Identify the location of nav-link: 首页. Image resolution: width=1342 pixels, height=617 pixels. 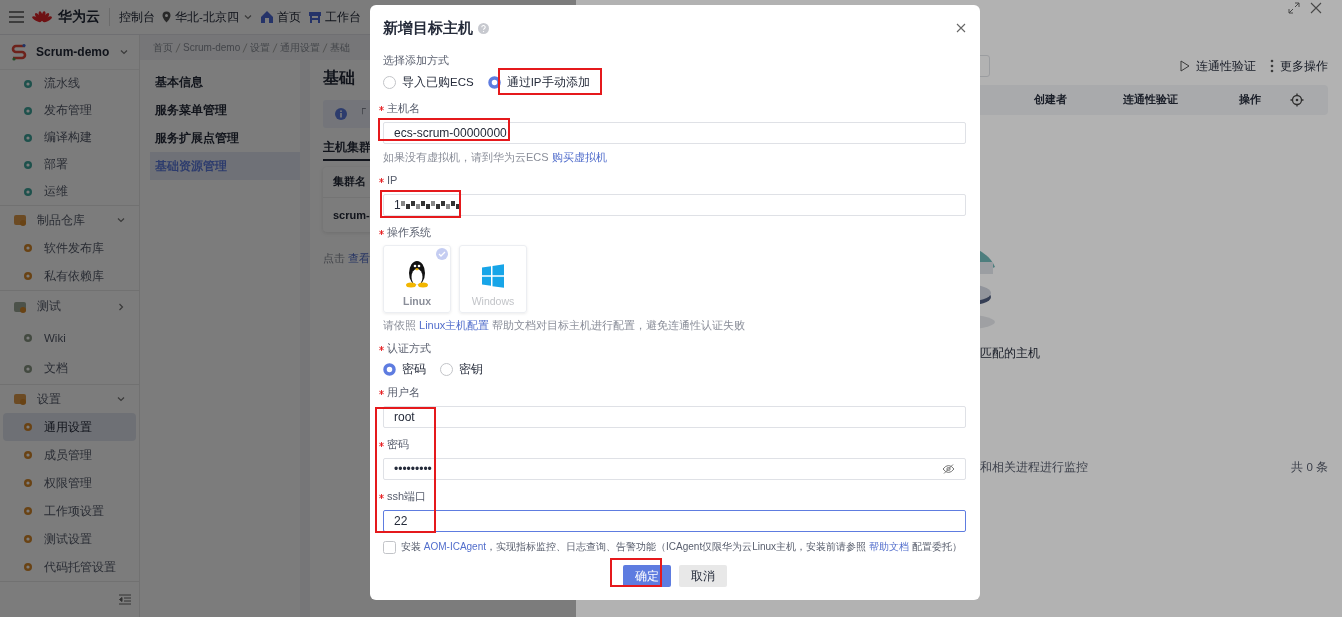
(280, 17).